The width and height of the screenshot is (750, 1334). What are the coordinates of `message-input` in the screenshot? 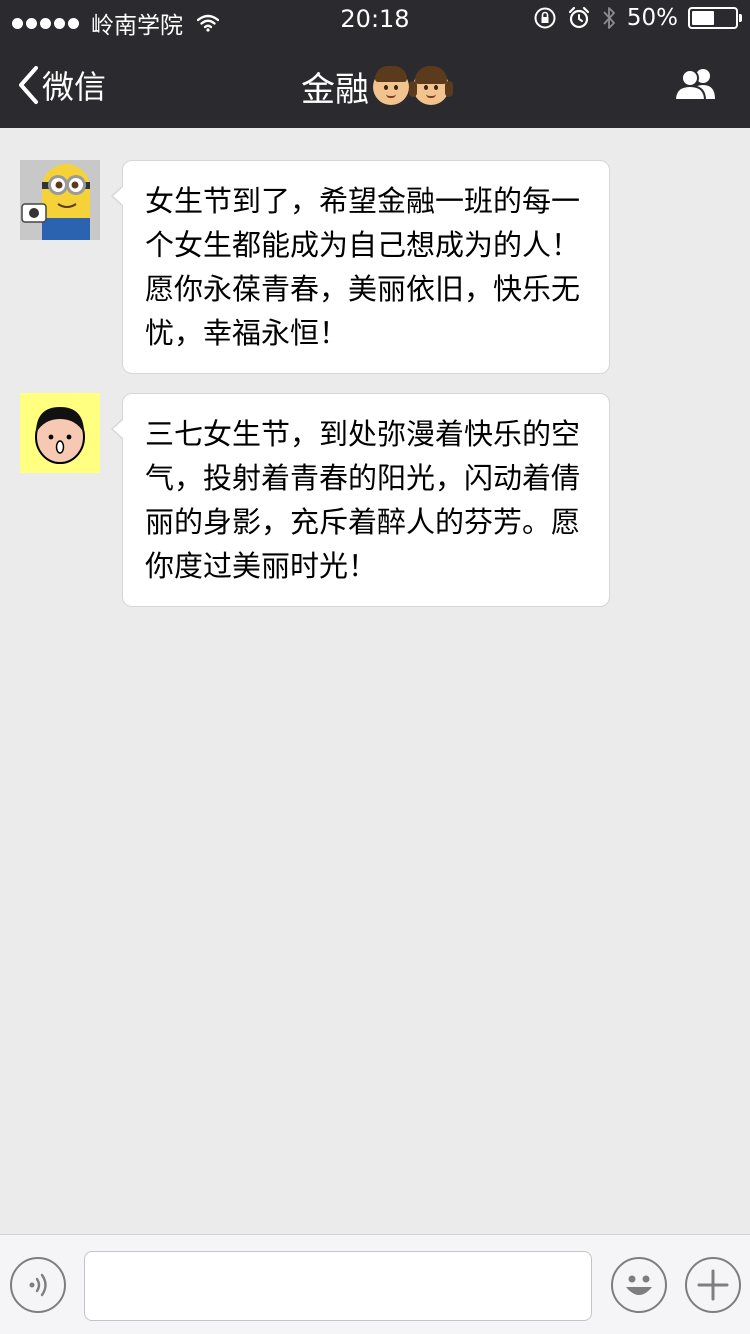 It's located at (338, 1286).